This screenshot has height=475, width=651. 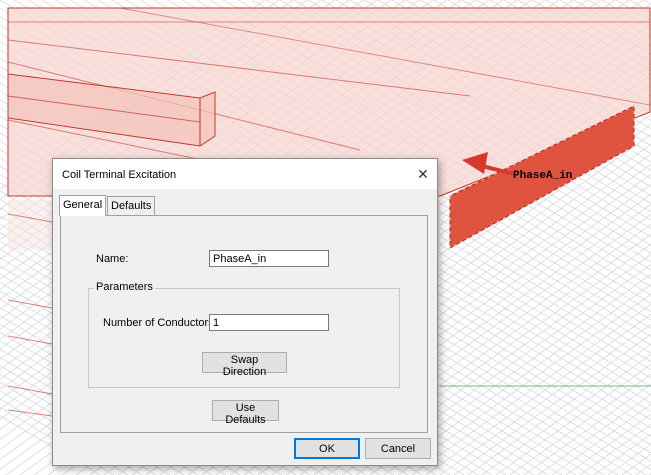 What do you see at coordinates (160, 323) in the screenshot?
I see `conductors-label: Number of Conductors:` at bounding box center [160, 323].